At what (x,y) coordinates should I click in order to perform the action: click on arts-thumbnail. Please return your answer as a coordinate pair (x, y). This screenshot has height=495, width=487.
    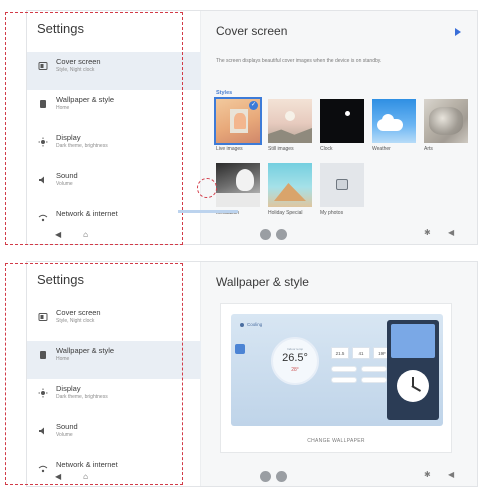
    Looking at the image, I should click on (446, 121).